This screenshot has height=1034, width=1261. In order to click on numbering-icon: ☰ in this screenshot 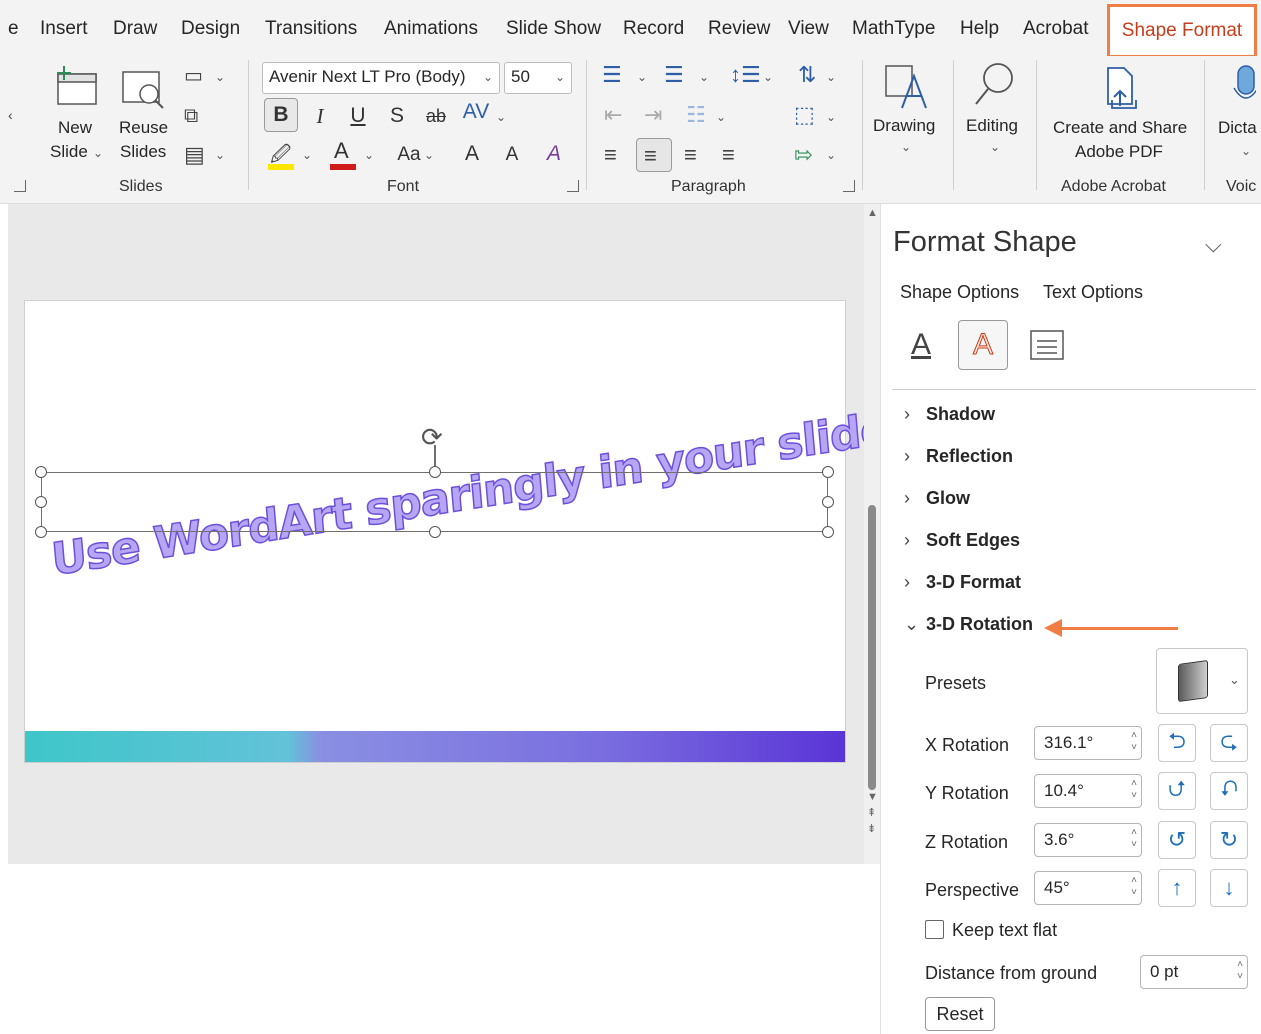, I will do `click(674, 75)`.